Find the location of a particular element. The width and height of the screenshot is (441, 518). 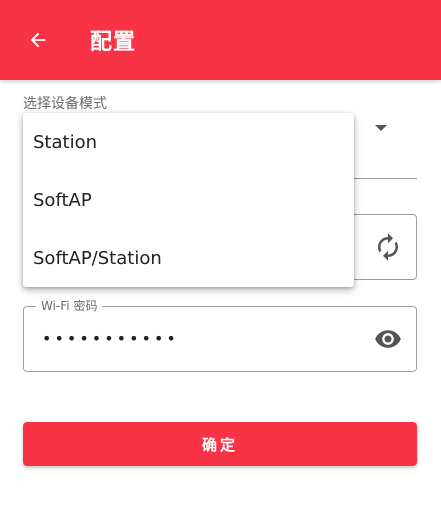

refresh-button is located at coordinates (388, 247).